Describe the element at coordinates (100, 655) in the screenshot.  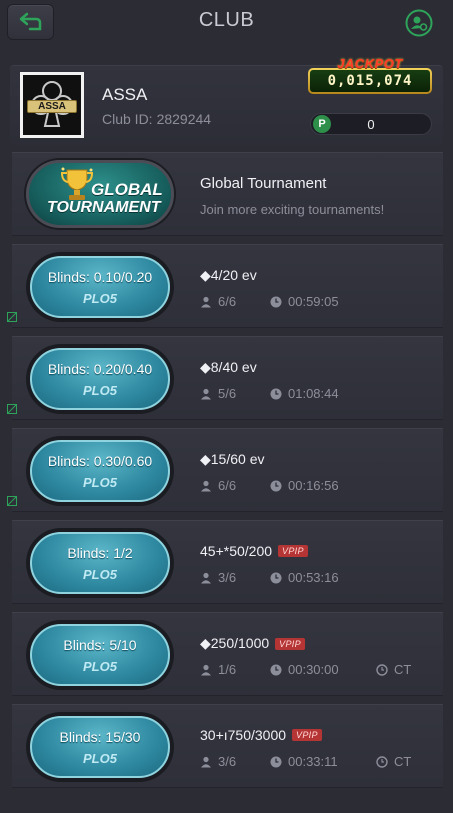
I see `join-table-button: Blinds: 5/10 PLO5` at that location.